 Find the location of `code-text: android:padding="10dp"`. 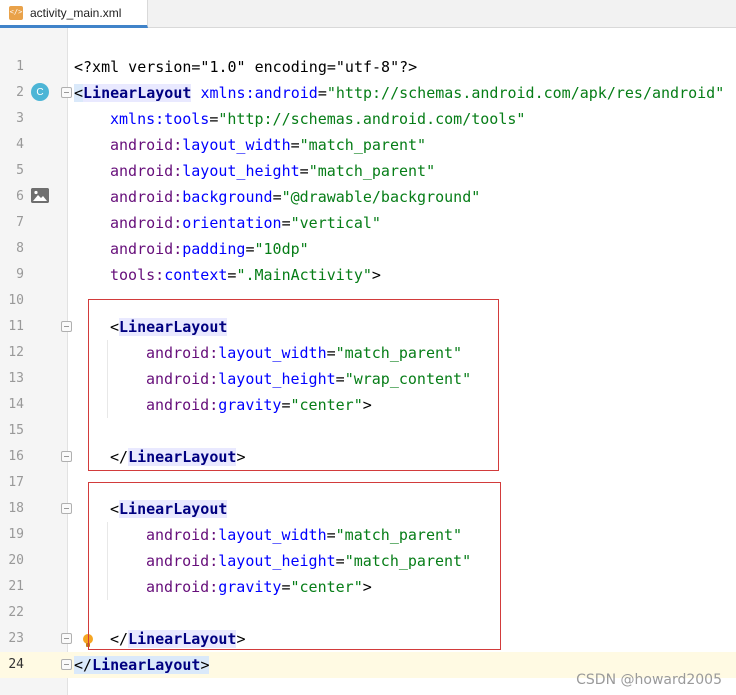

code-text: android:padding="10dp" is located at coordinates (209, 249).